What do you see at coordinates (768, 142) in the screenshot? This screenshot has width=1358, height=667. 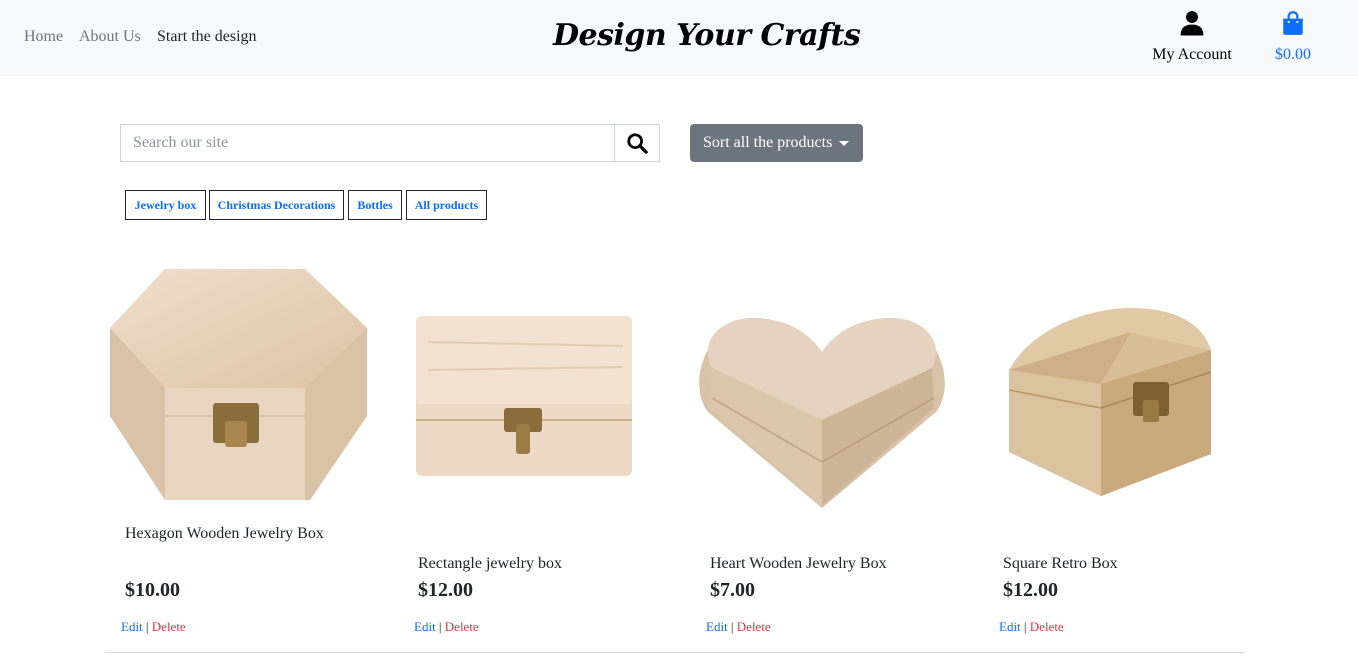 I see `sort-label: Sort all the products` at bounding box center [768, 142].